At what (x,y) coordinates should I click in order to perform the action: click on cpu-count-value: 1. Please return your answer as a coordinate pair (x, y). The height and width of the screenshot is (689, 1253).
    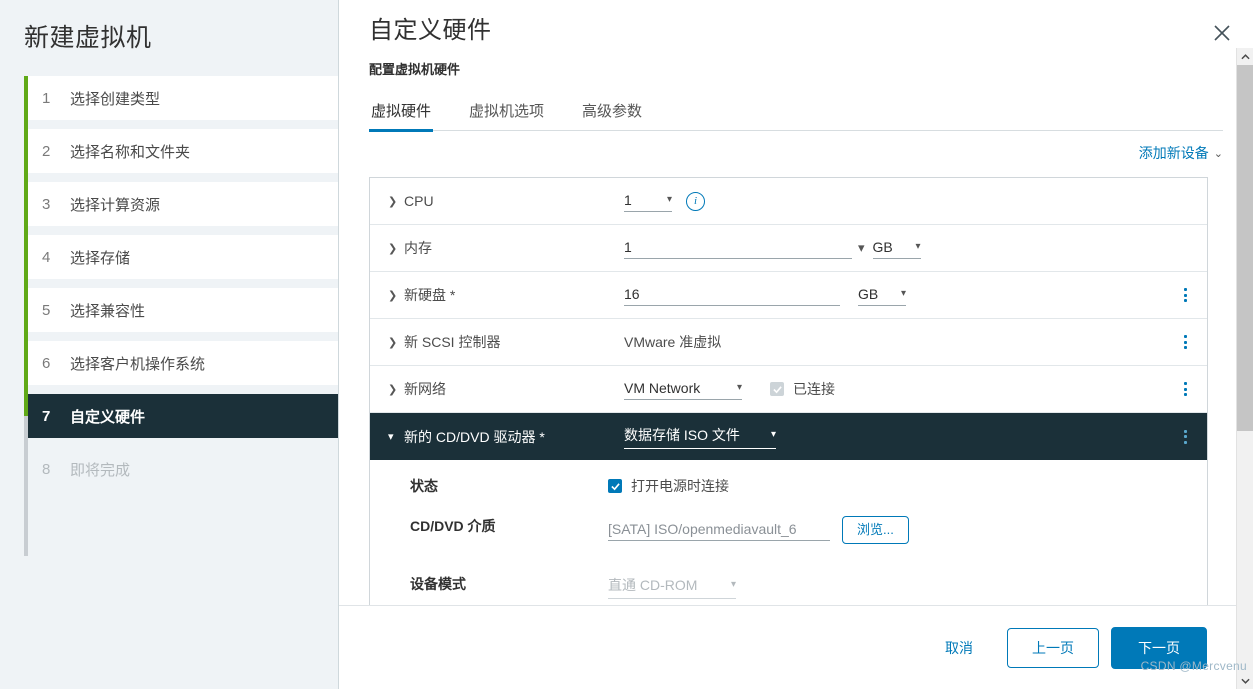
    Looking at the image, I should click on (628, 199).